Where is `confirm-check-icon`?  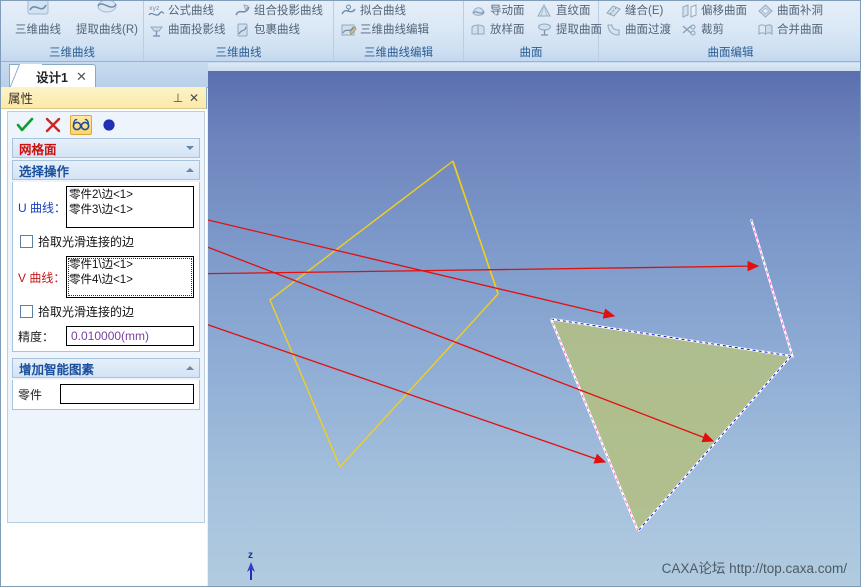
confirm-check-icon is located at coordinates (25, 125).